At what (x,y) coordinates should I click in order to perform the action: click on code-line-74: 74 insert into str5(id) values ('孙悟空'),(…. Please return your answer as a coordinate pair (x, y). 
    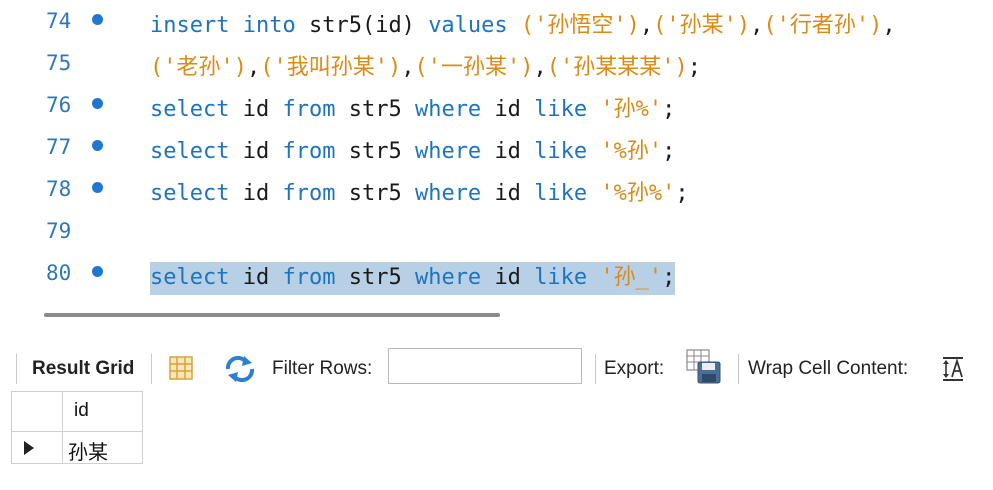
    Looking at the image, I should click on (501, 21).